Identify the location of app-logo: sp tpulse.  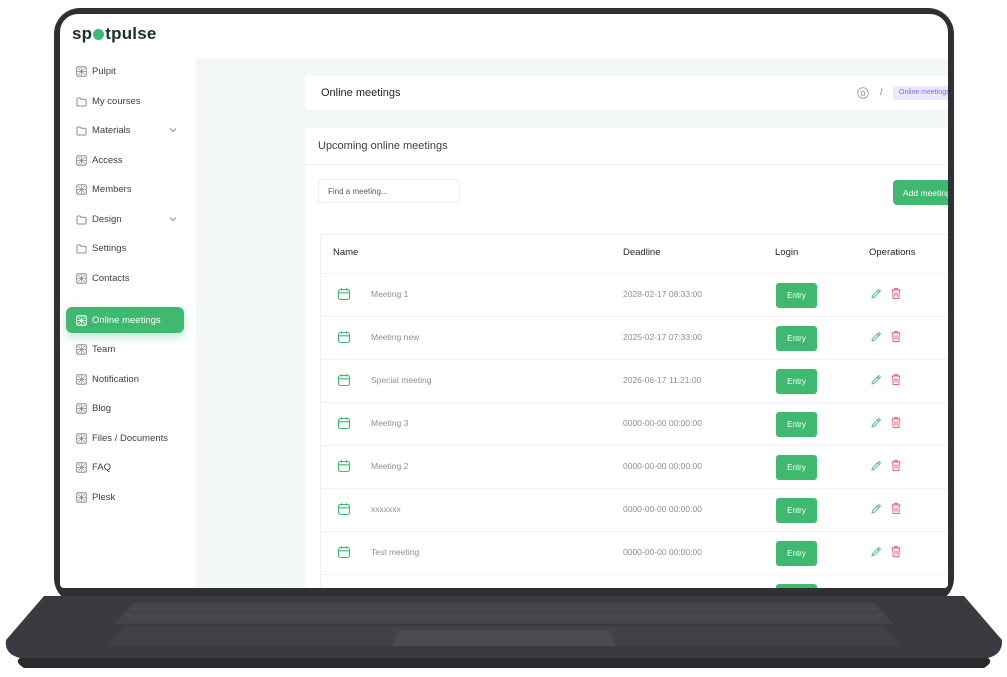
(114, 34).